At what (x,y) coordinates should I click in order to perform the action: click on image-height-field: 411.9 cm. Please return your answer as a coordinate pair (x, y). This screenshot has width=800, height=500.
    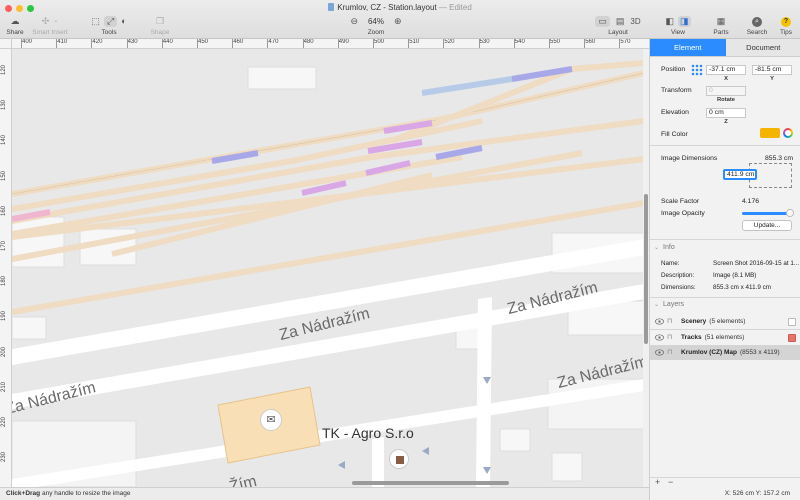
    Looking at the image, I should click on (740, 174).